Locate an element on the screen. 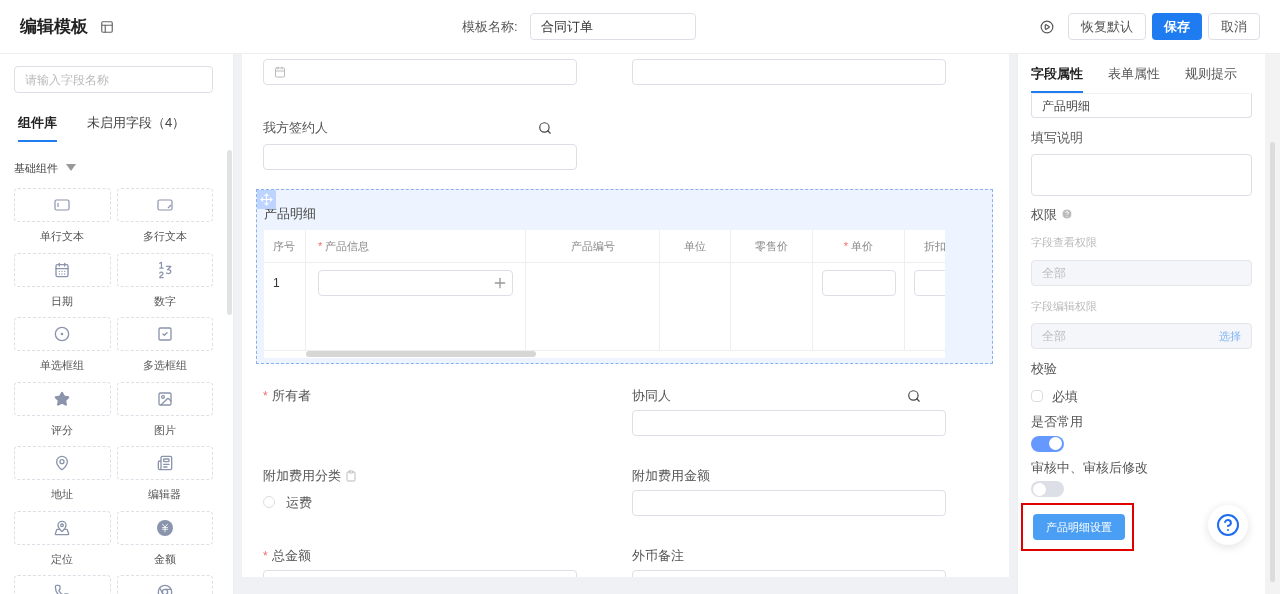 The width and height of the screenshot is (1280, 594). column-title: 零售价 is located at coordinates (771, 246).